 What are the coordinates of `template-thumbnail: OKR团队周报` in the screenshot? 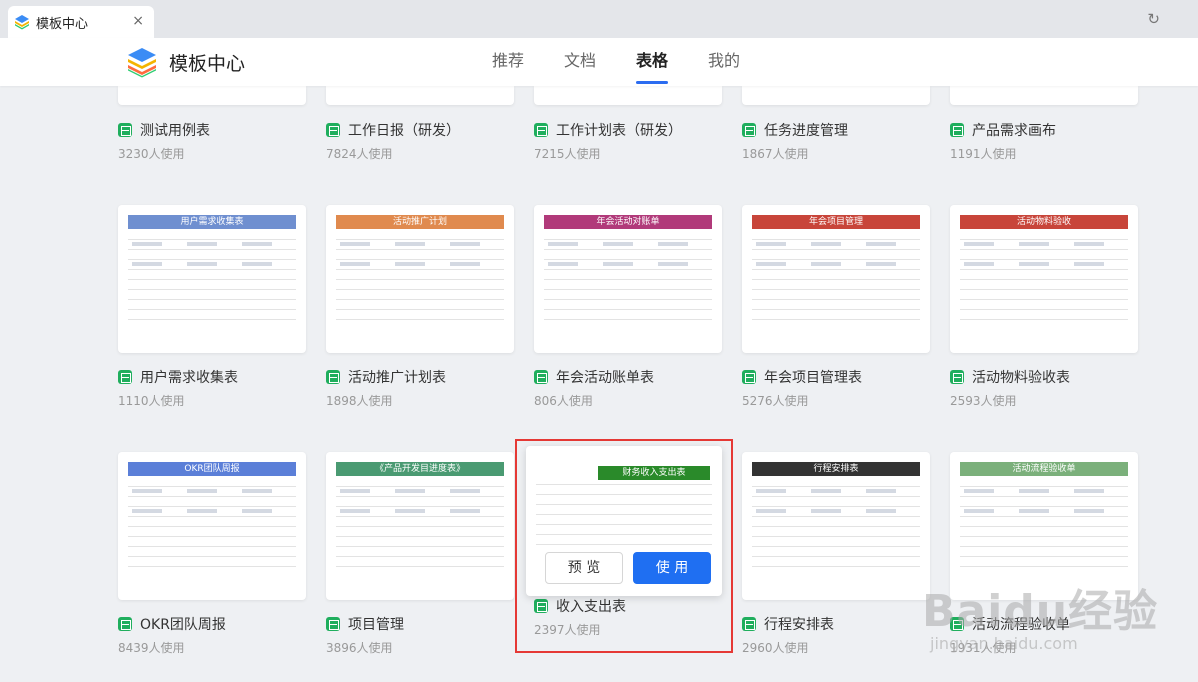 It's located at (212, 526).